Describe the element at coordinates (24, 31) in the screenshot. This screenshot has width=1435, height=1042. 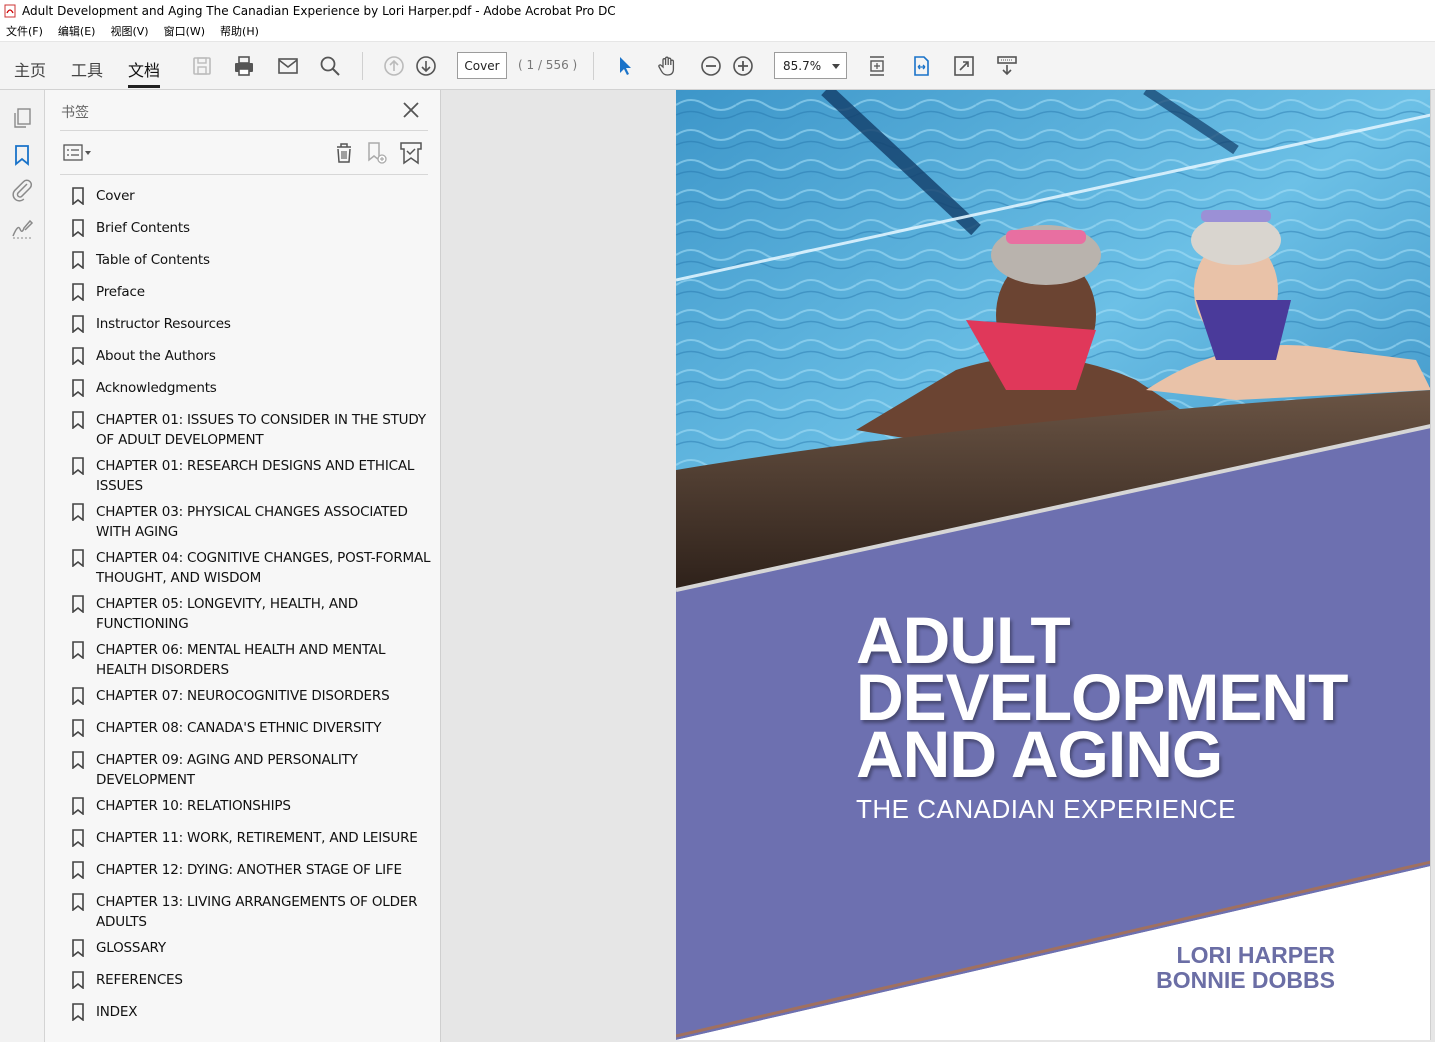
I see `menu-file: 文件(F)` at that location.